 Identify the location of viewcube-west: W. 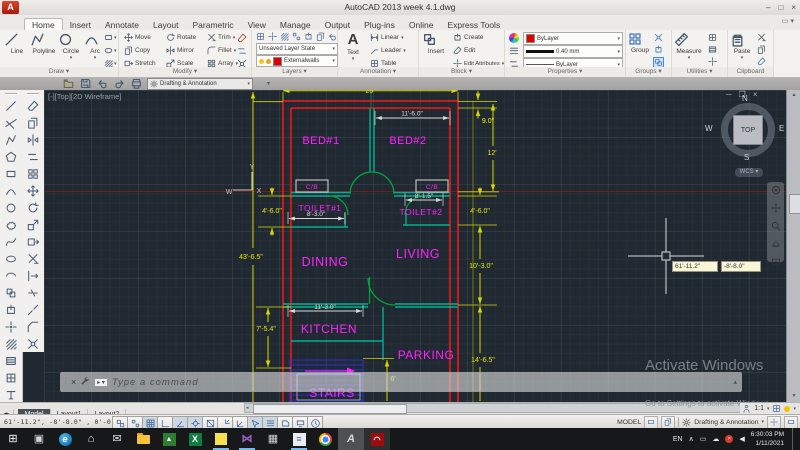
(709, 128).